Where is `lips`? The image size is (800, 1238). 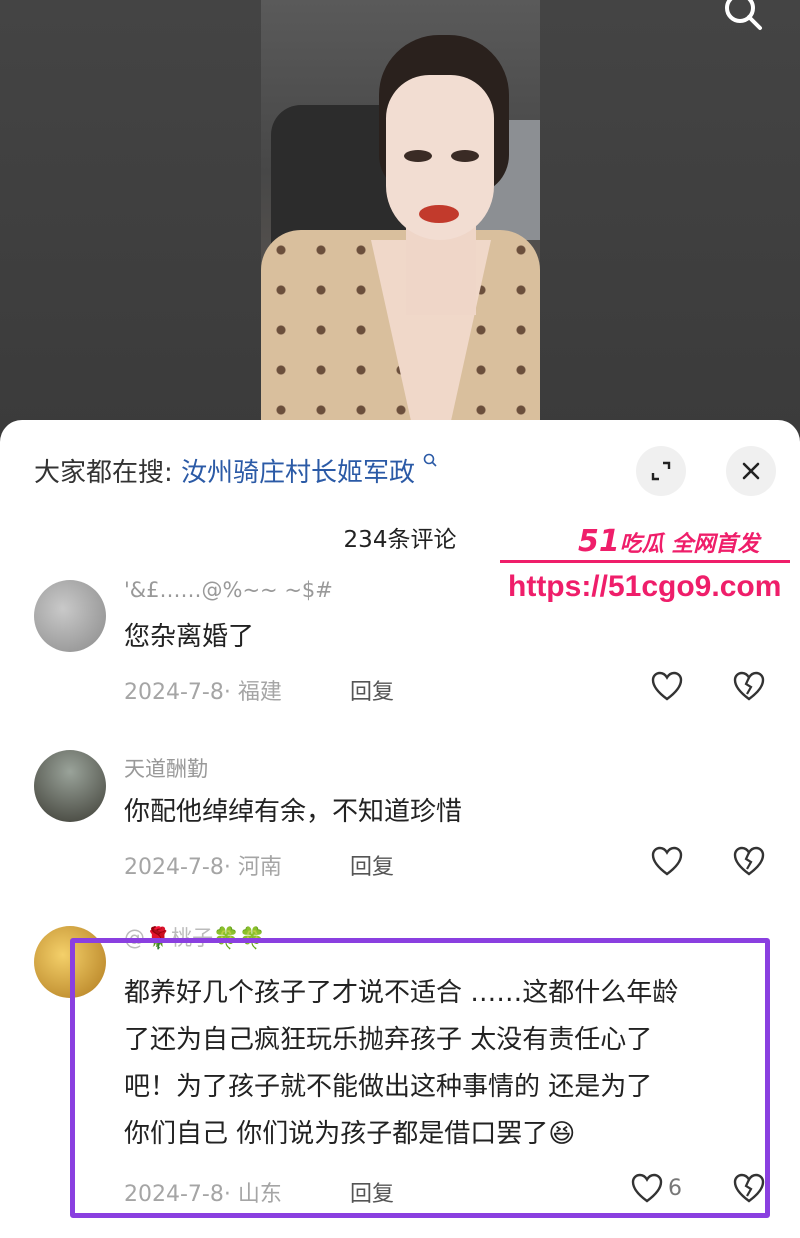 lips is located at coordinates (439, 214).